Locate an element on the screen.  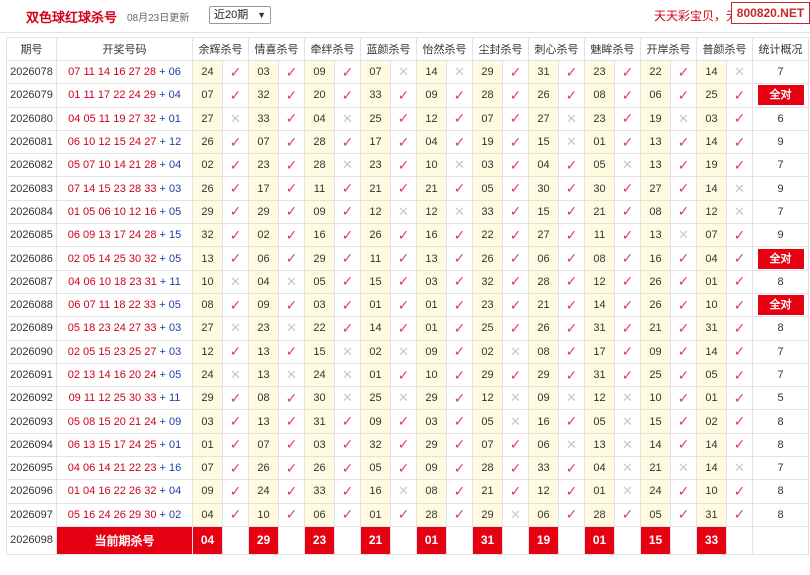
kill-value: 14 is located at coordinates (711, 188).